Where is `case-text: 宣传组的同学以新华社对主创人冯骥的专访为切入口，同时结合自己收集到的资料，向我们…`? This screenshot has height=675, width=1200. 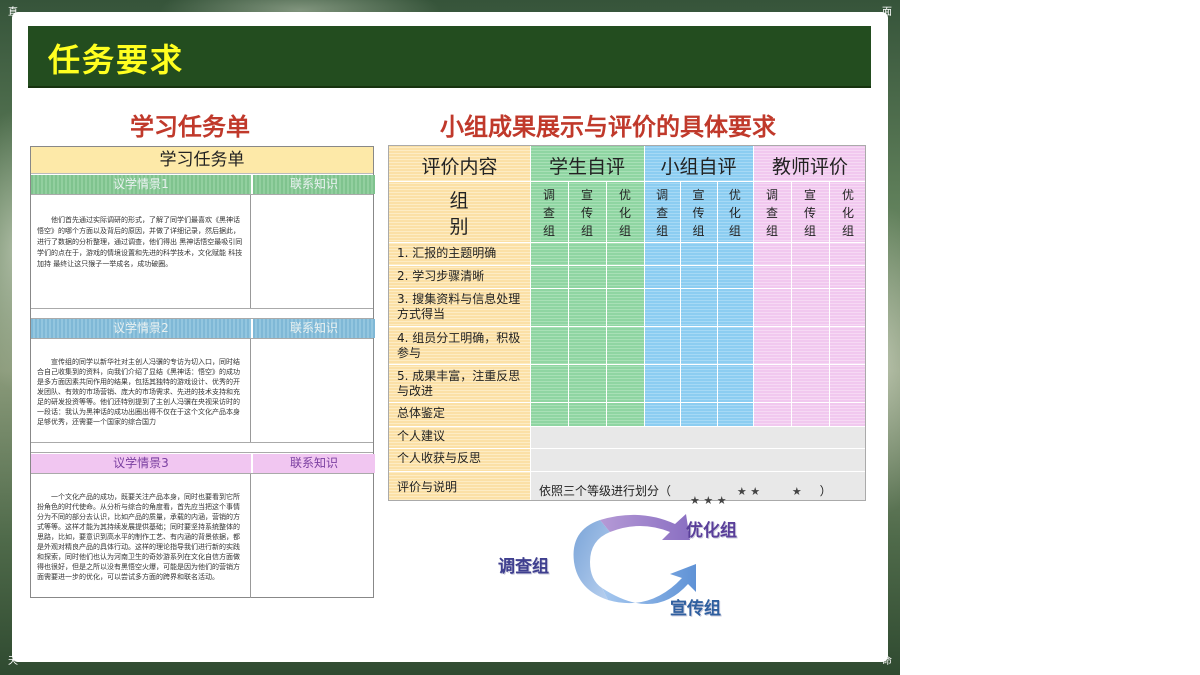
case-text: 宣传组的同学以新华社对主创人冯骥的专访为切入口，同时结合自己收集到的资料，向我们… is located at coordinates (141, 390).